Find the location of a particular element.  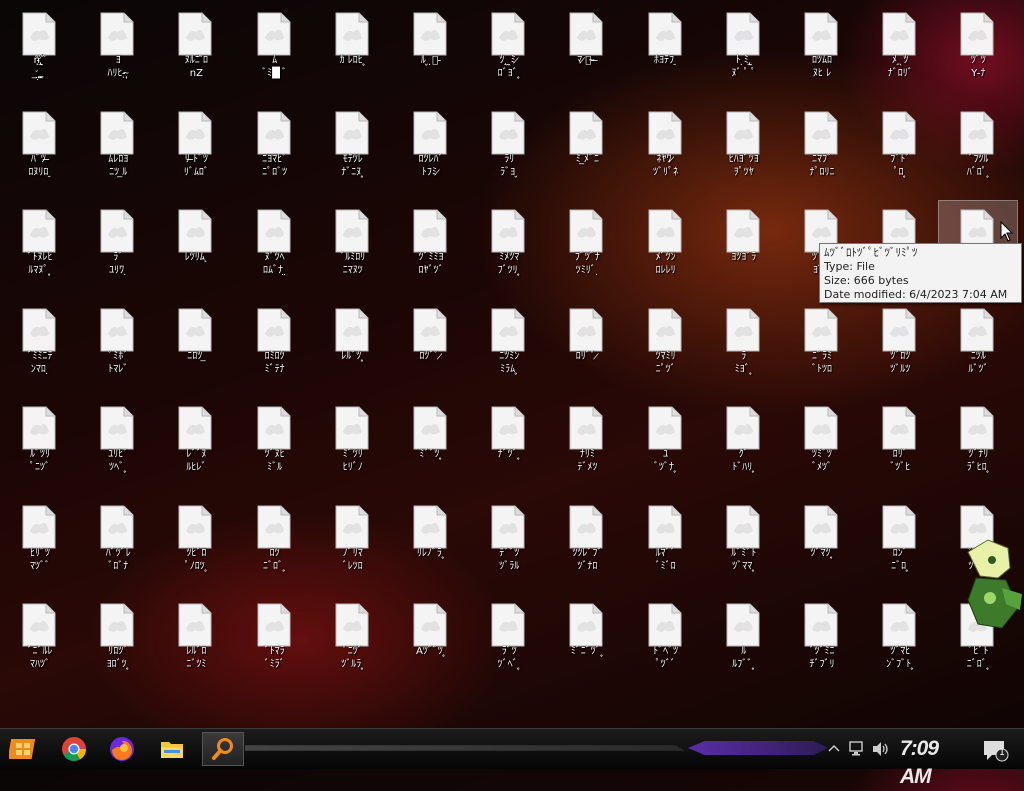

desktop-file-icon: ﾘﾚﾉﾞﾗ ̥ is located at coordinates (431, 545).